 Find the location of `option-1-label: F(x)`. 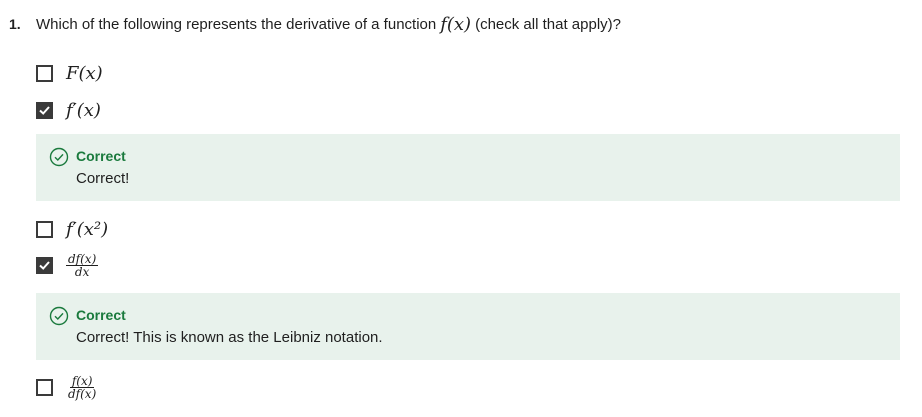

option-1-label: F(x) is located at coordinates (84, 73).